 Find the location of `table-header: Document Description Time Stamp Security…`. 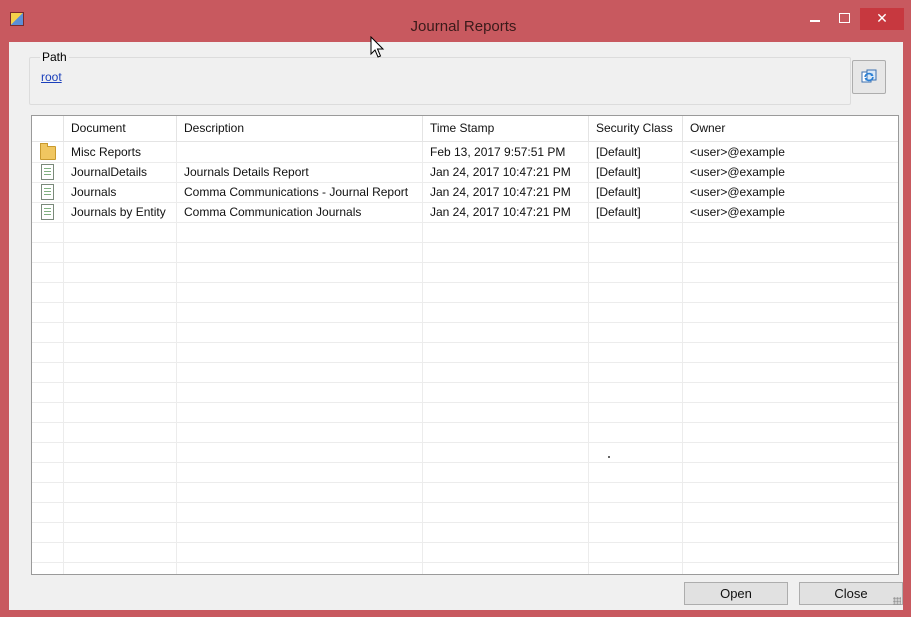

table-header: Document Description Time Stamp Security… is located at coordinates (465, 129).